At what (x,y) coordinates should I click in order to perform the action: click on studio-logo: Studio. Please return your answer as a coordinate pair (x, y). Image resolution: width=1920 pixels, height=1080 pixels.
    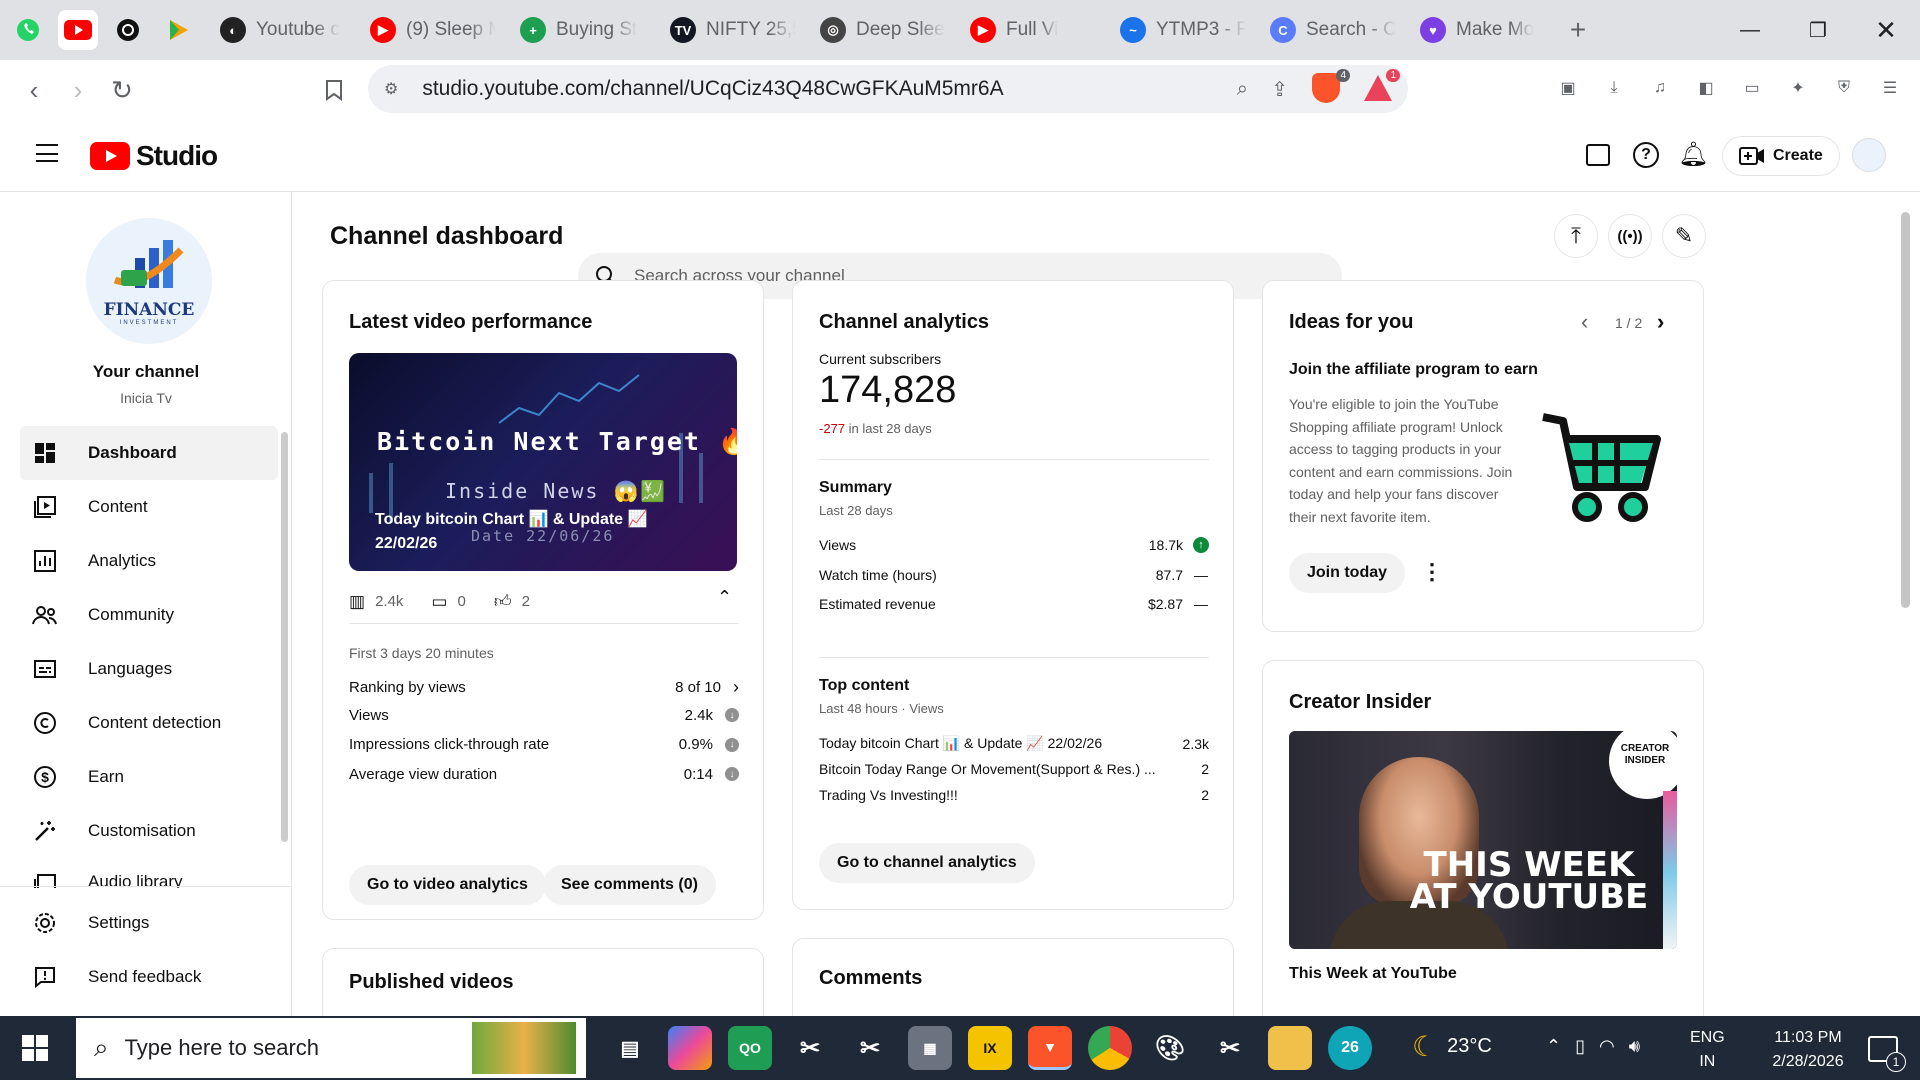
    Looking at the image, I should click on (154, 156).